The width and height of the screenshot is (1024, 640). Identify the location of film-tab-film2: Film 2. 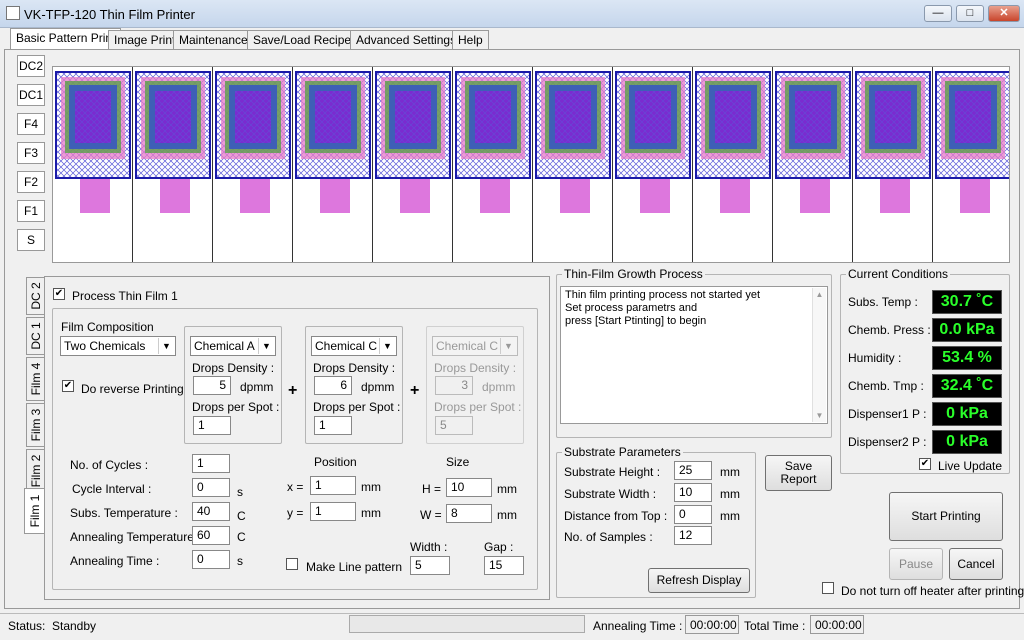
(36, 471).